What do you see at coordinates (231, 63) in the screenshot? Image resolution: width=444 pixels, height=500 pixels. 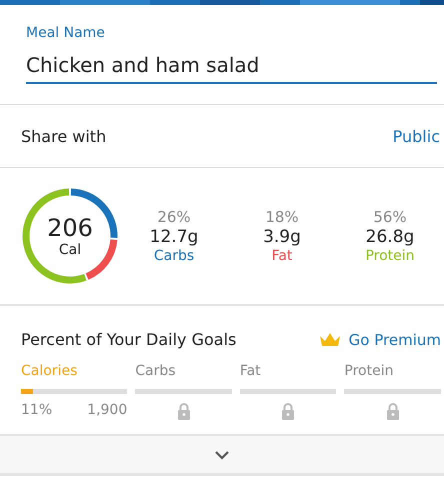 I see `meal-name-field: Chicken and ham salad` at bounding box center [231, 63].